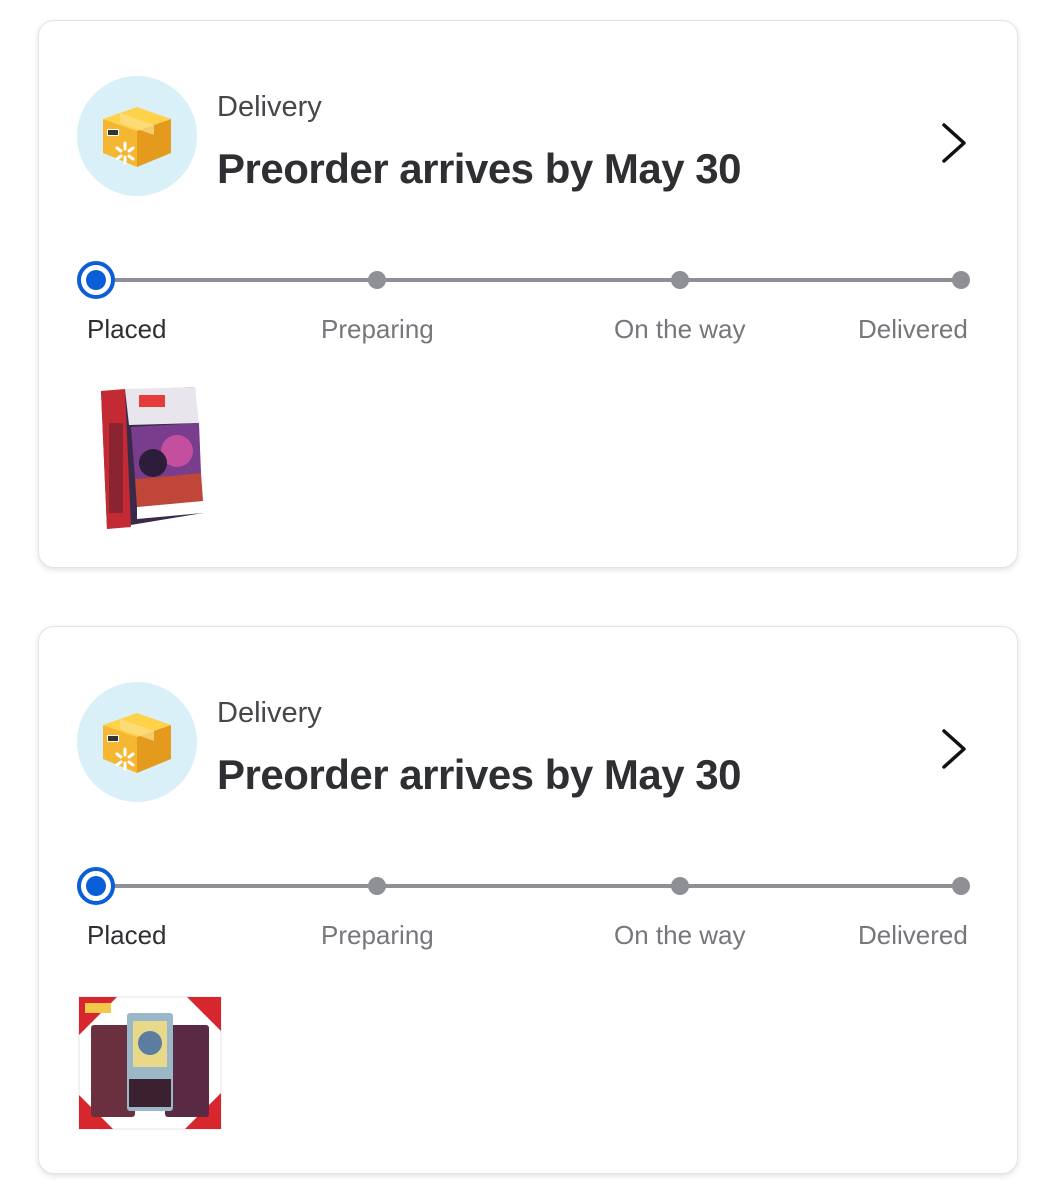  What do you see at coordinates (150, 458) in the screenshot?
I see `product-thumbnail-booster-box` at bounding box center [150, 458].